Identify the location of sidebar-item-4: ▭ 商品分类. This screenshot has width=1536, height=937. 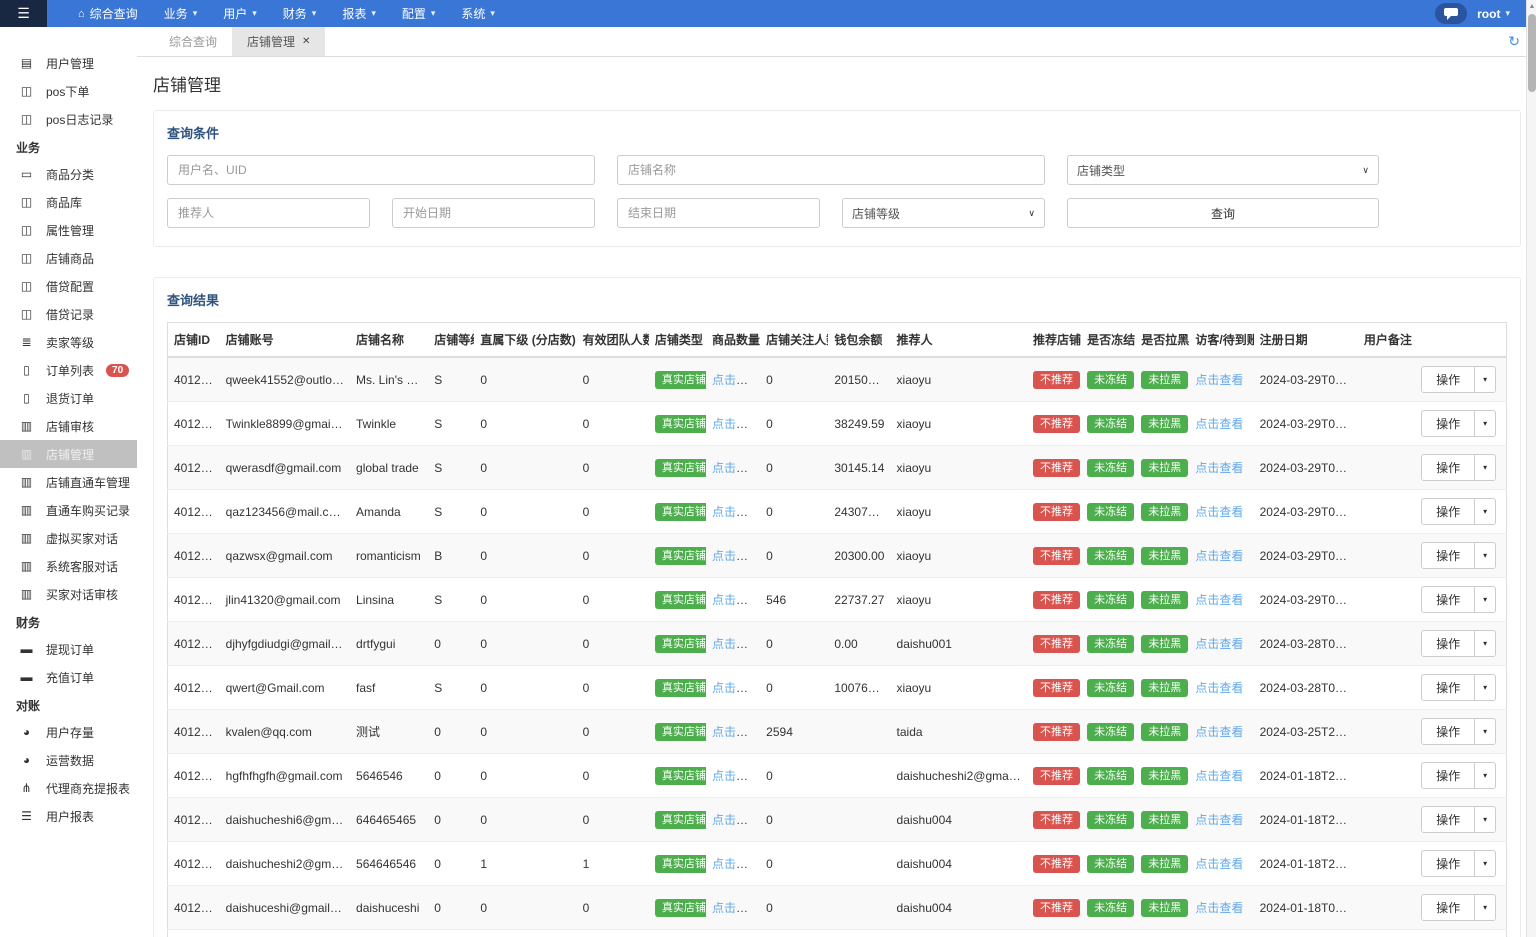
(68, 174).